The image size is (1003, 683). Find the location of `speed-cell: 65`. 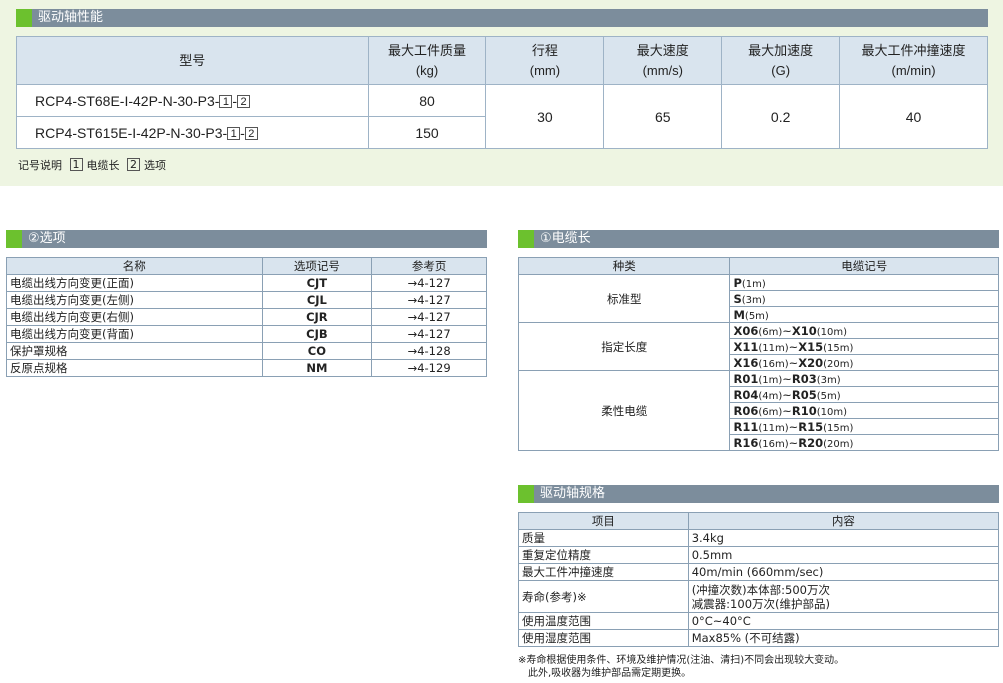

speed-cell: 65 is located at coordinates (663, 116).